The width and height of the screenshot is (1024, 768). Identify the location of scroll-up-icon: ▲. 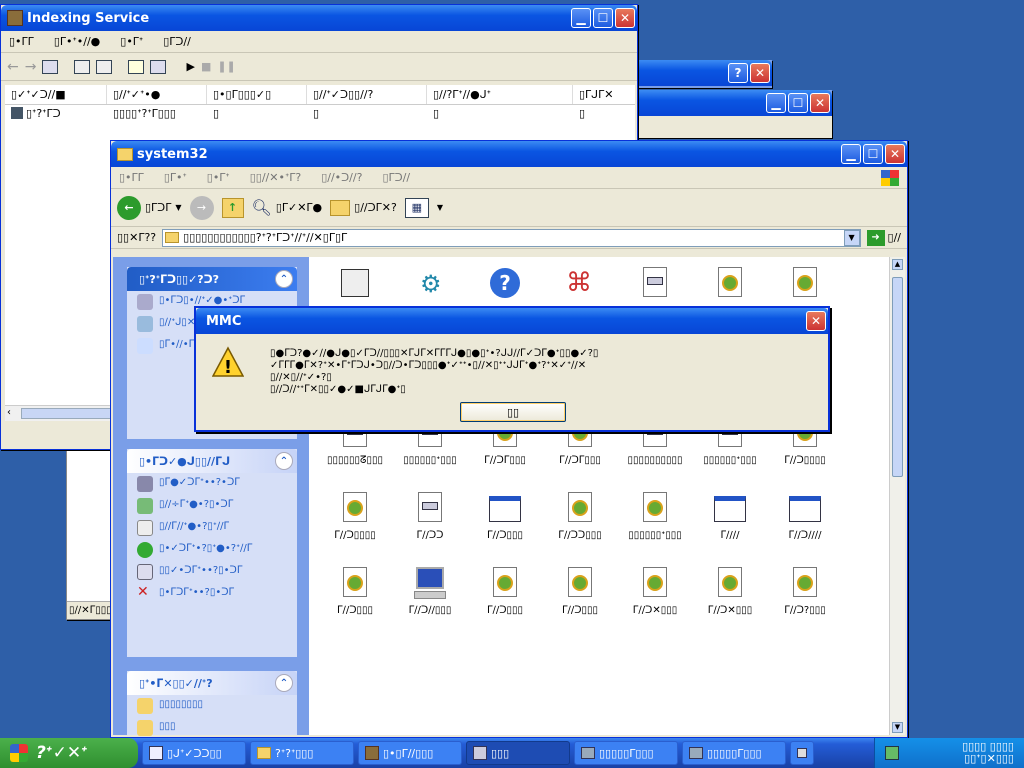
(897, 264).